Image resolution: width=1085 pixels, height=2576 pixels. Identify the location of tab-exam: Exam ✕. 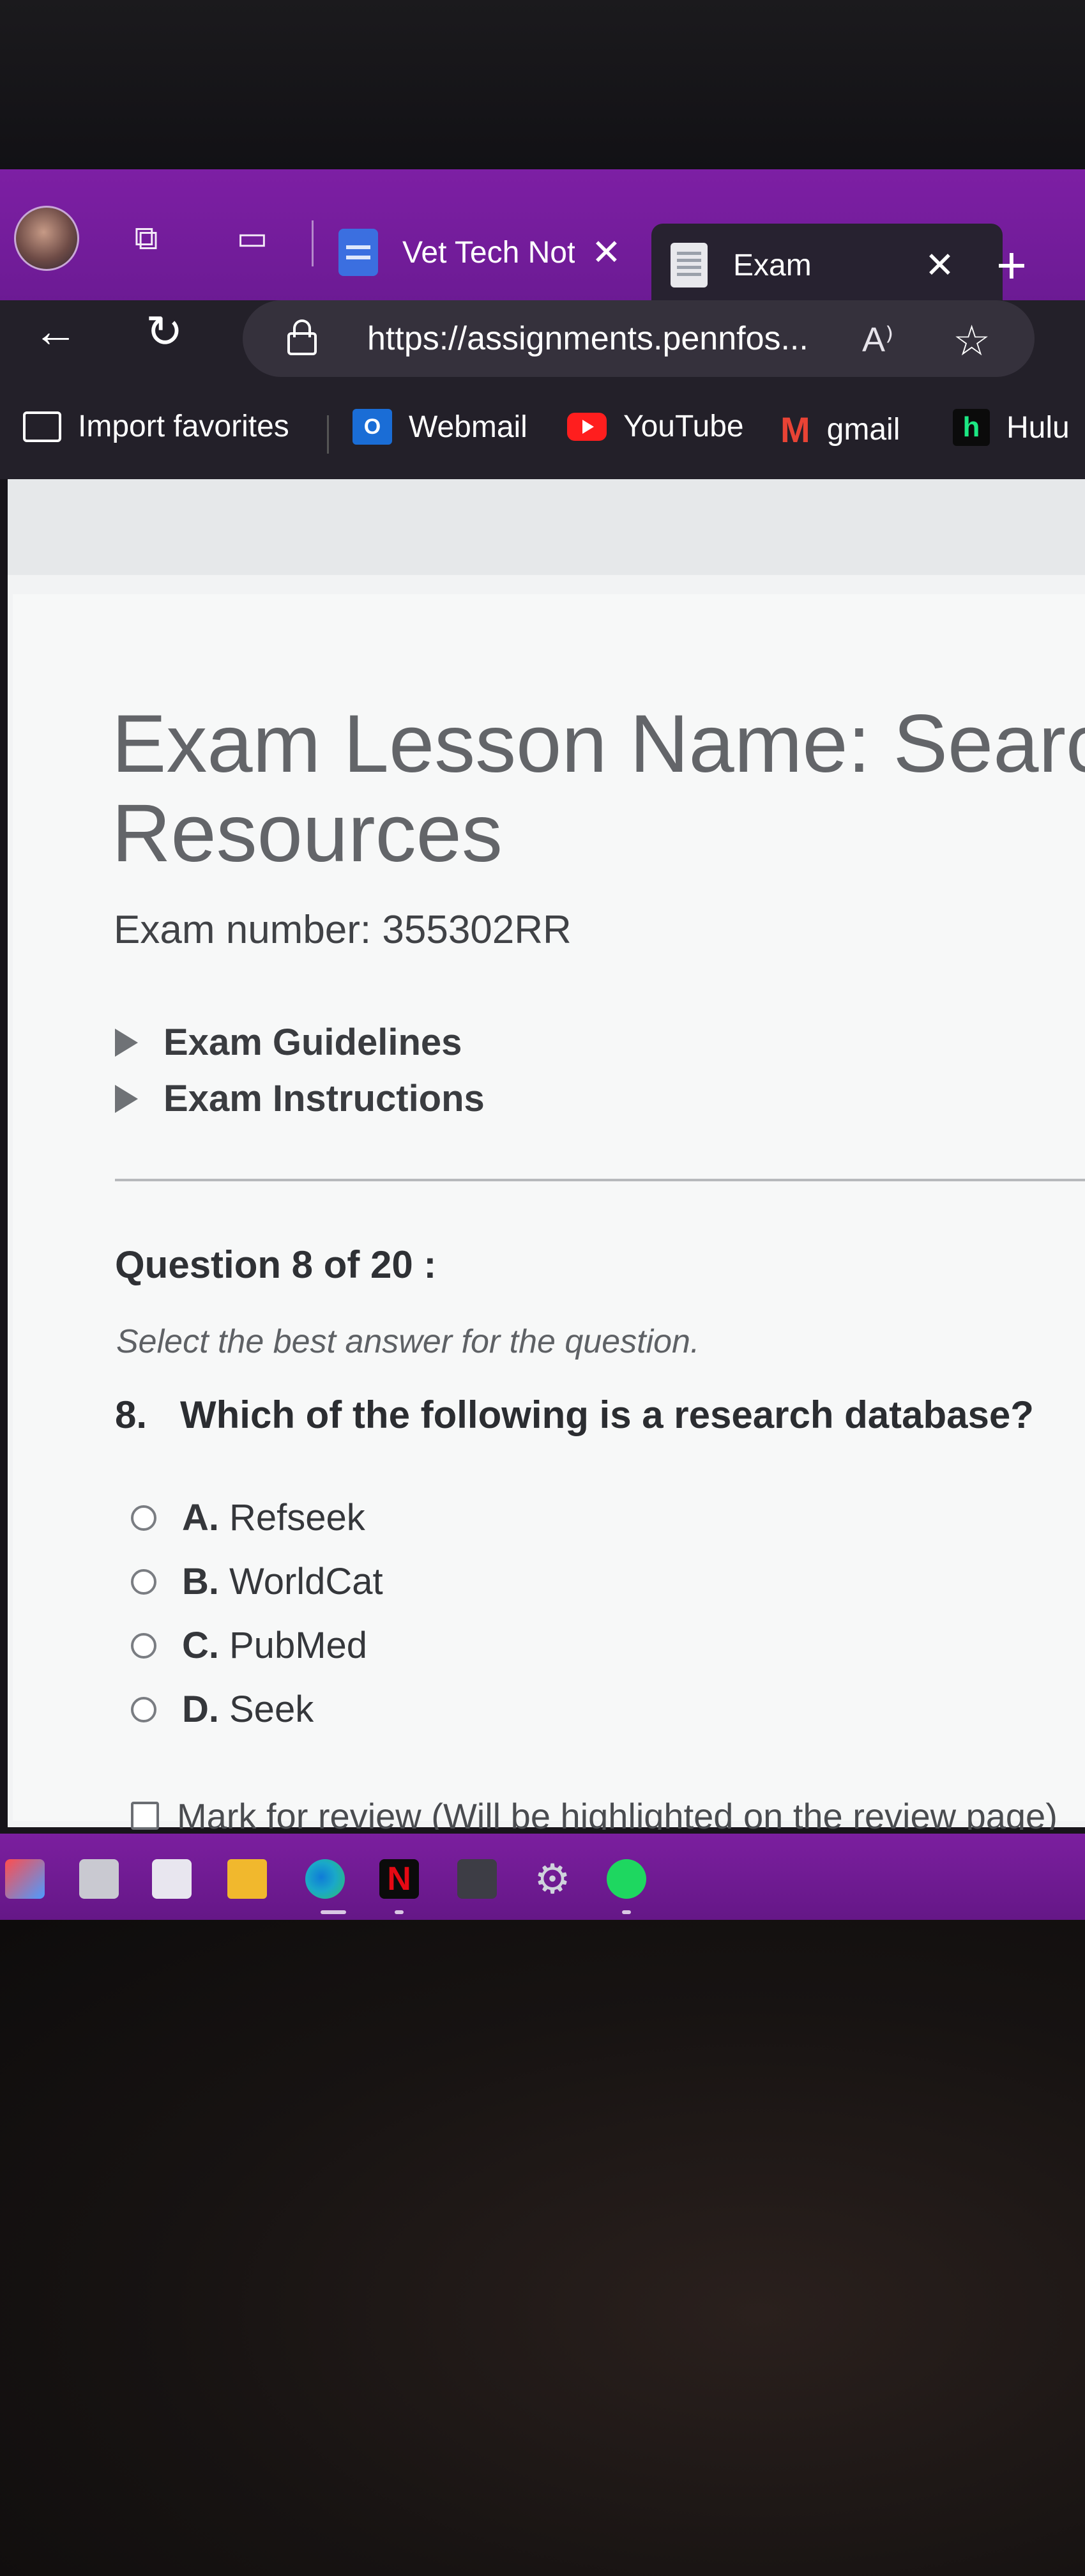
(827, 265).